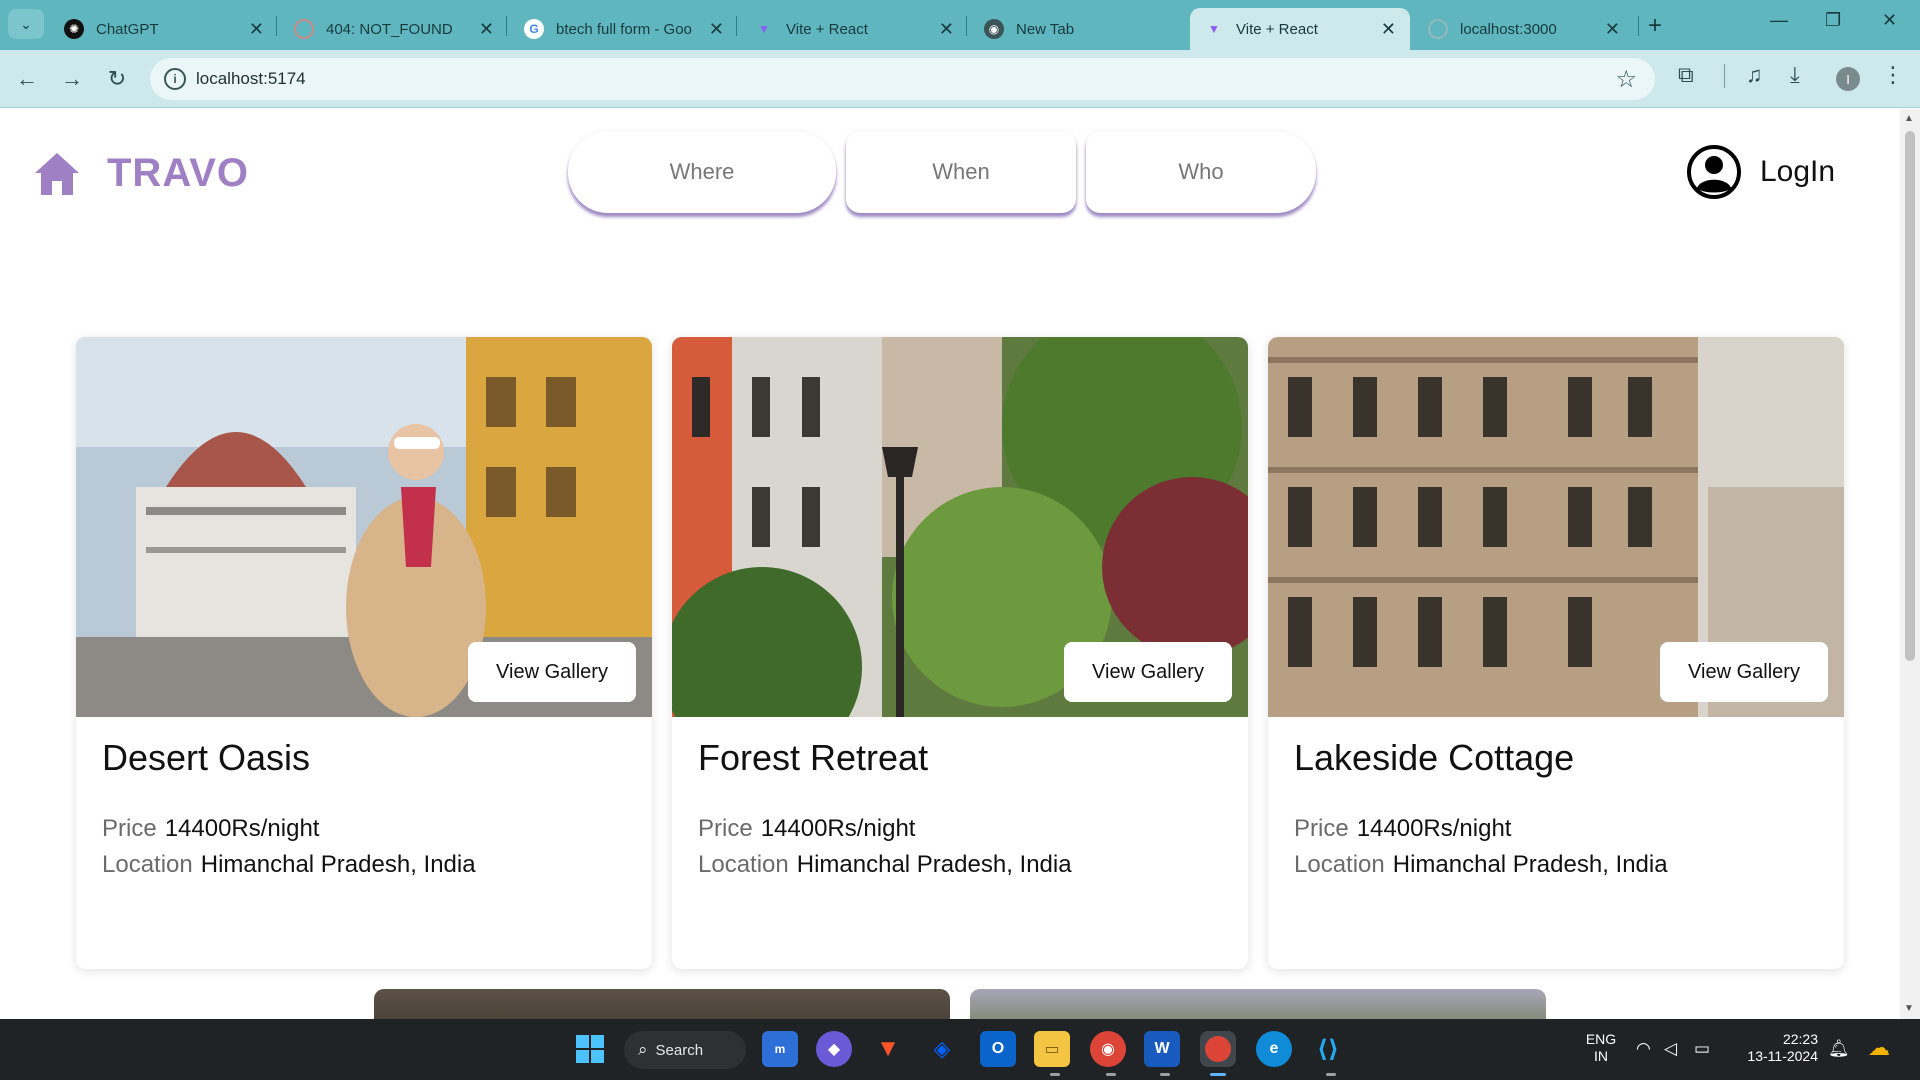 This screenshot has height=1080, width=1920. I want to click on globe-icon, so click(1438, 29).